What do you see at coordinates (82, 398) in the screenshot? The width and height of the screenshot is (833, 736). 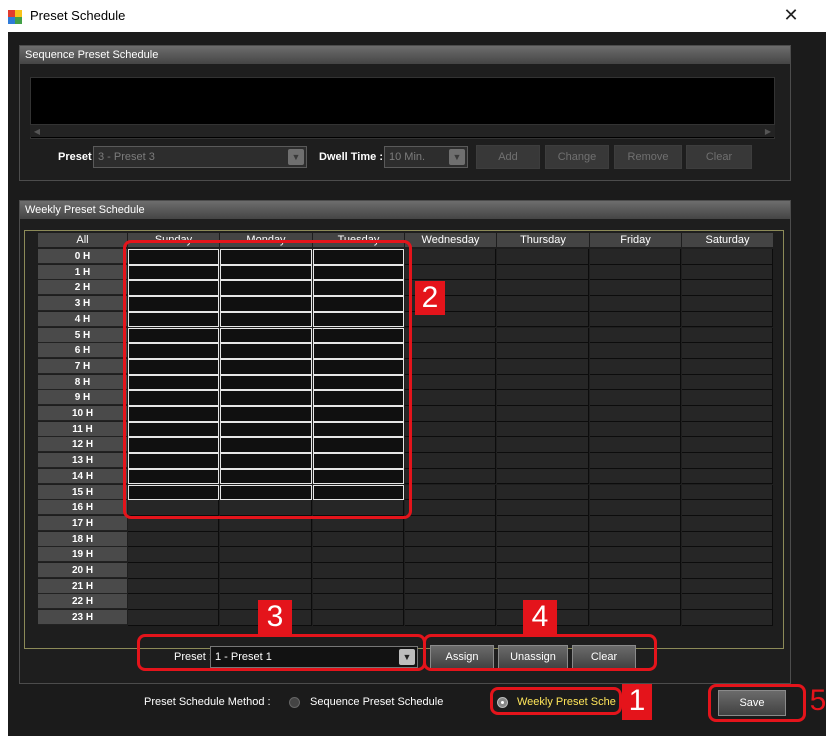 I see `hour-label: 9 H` at bounding box center [82, 398].